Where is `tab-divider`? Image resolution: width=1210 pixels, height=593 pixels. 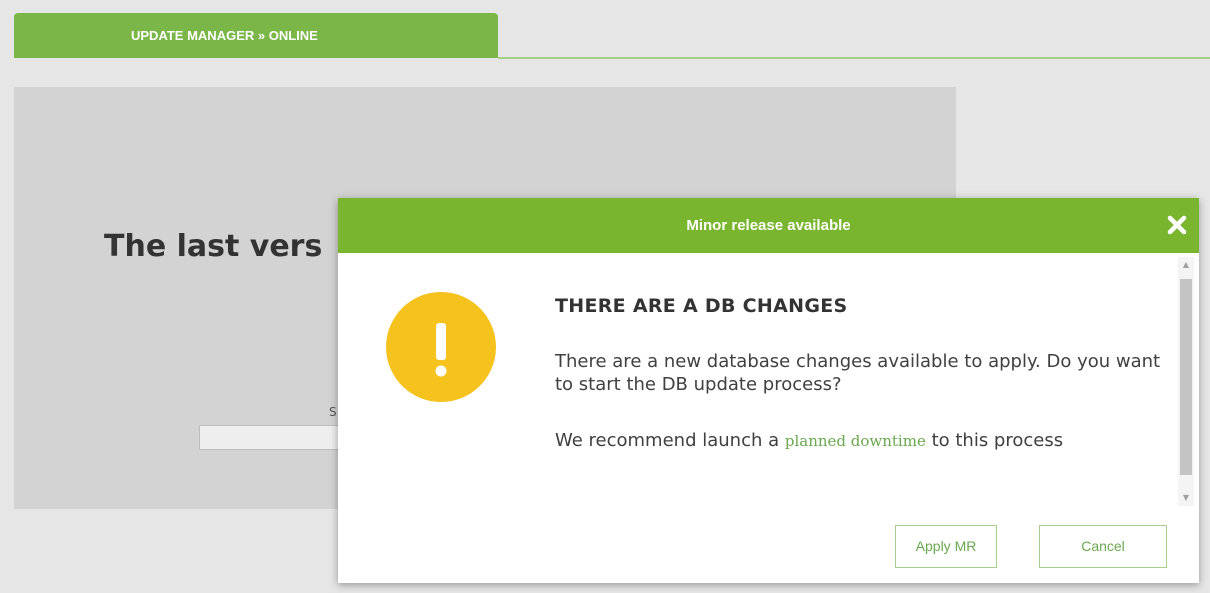
tab-divider is located at coordinates (854, 58).